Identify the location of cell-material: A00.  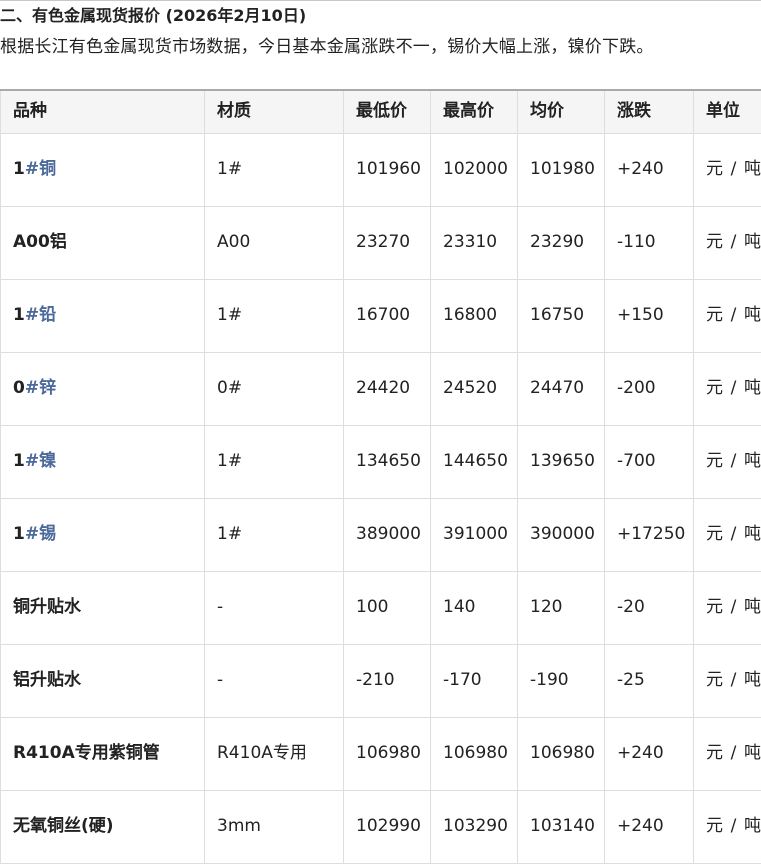
(274, 242).